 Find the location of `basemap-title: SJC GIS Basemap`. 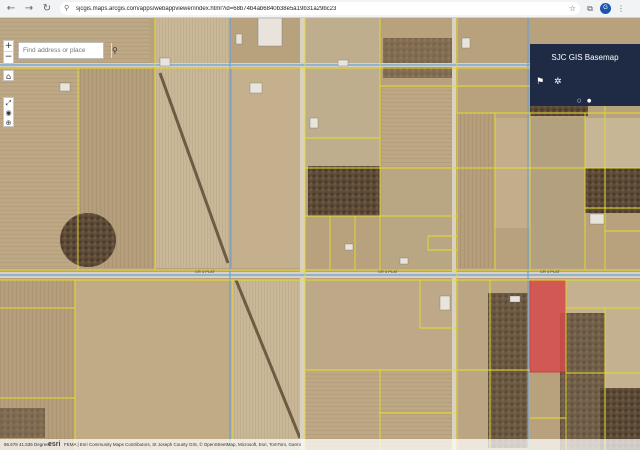

basemap-title: SJC GIS Basemap is located at coordinates (585, 57).